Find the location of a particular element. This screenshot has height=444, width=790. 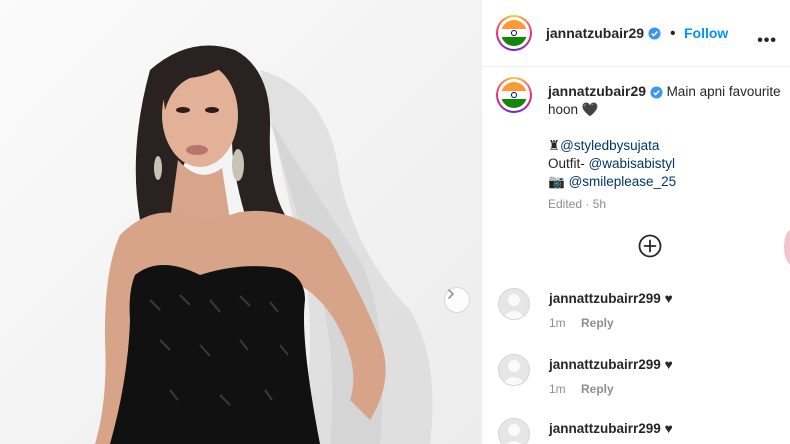

header-user-row: jannatzubair29 • Follow is located at coordinates (637, 34).